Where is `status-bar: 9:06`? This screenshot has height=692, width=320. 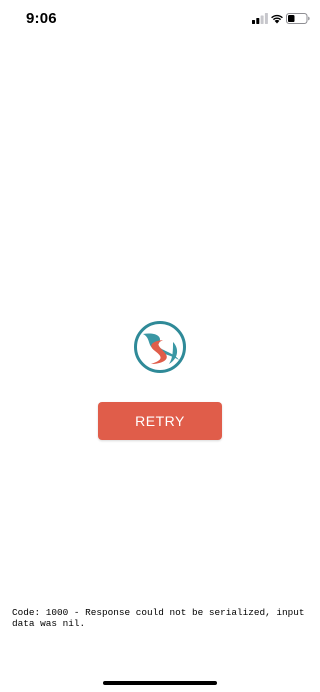
status-bar: 9:06 is located at coordinates (160, 18).